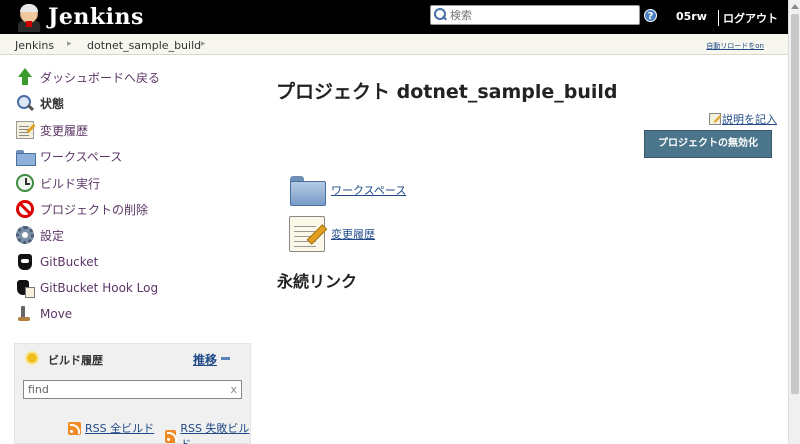  Describe the element at coordinates (34, 45) in the screenshot. I see `breadcrumb-jenkins: Jenkins` at that location.